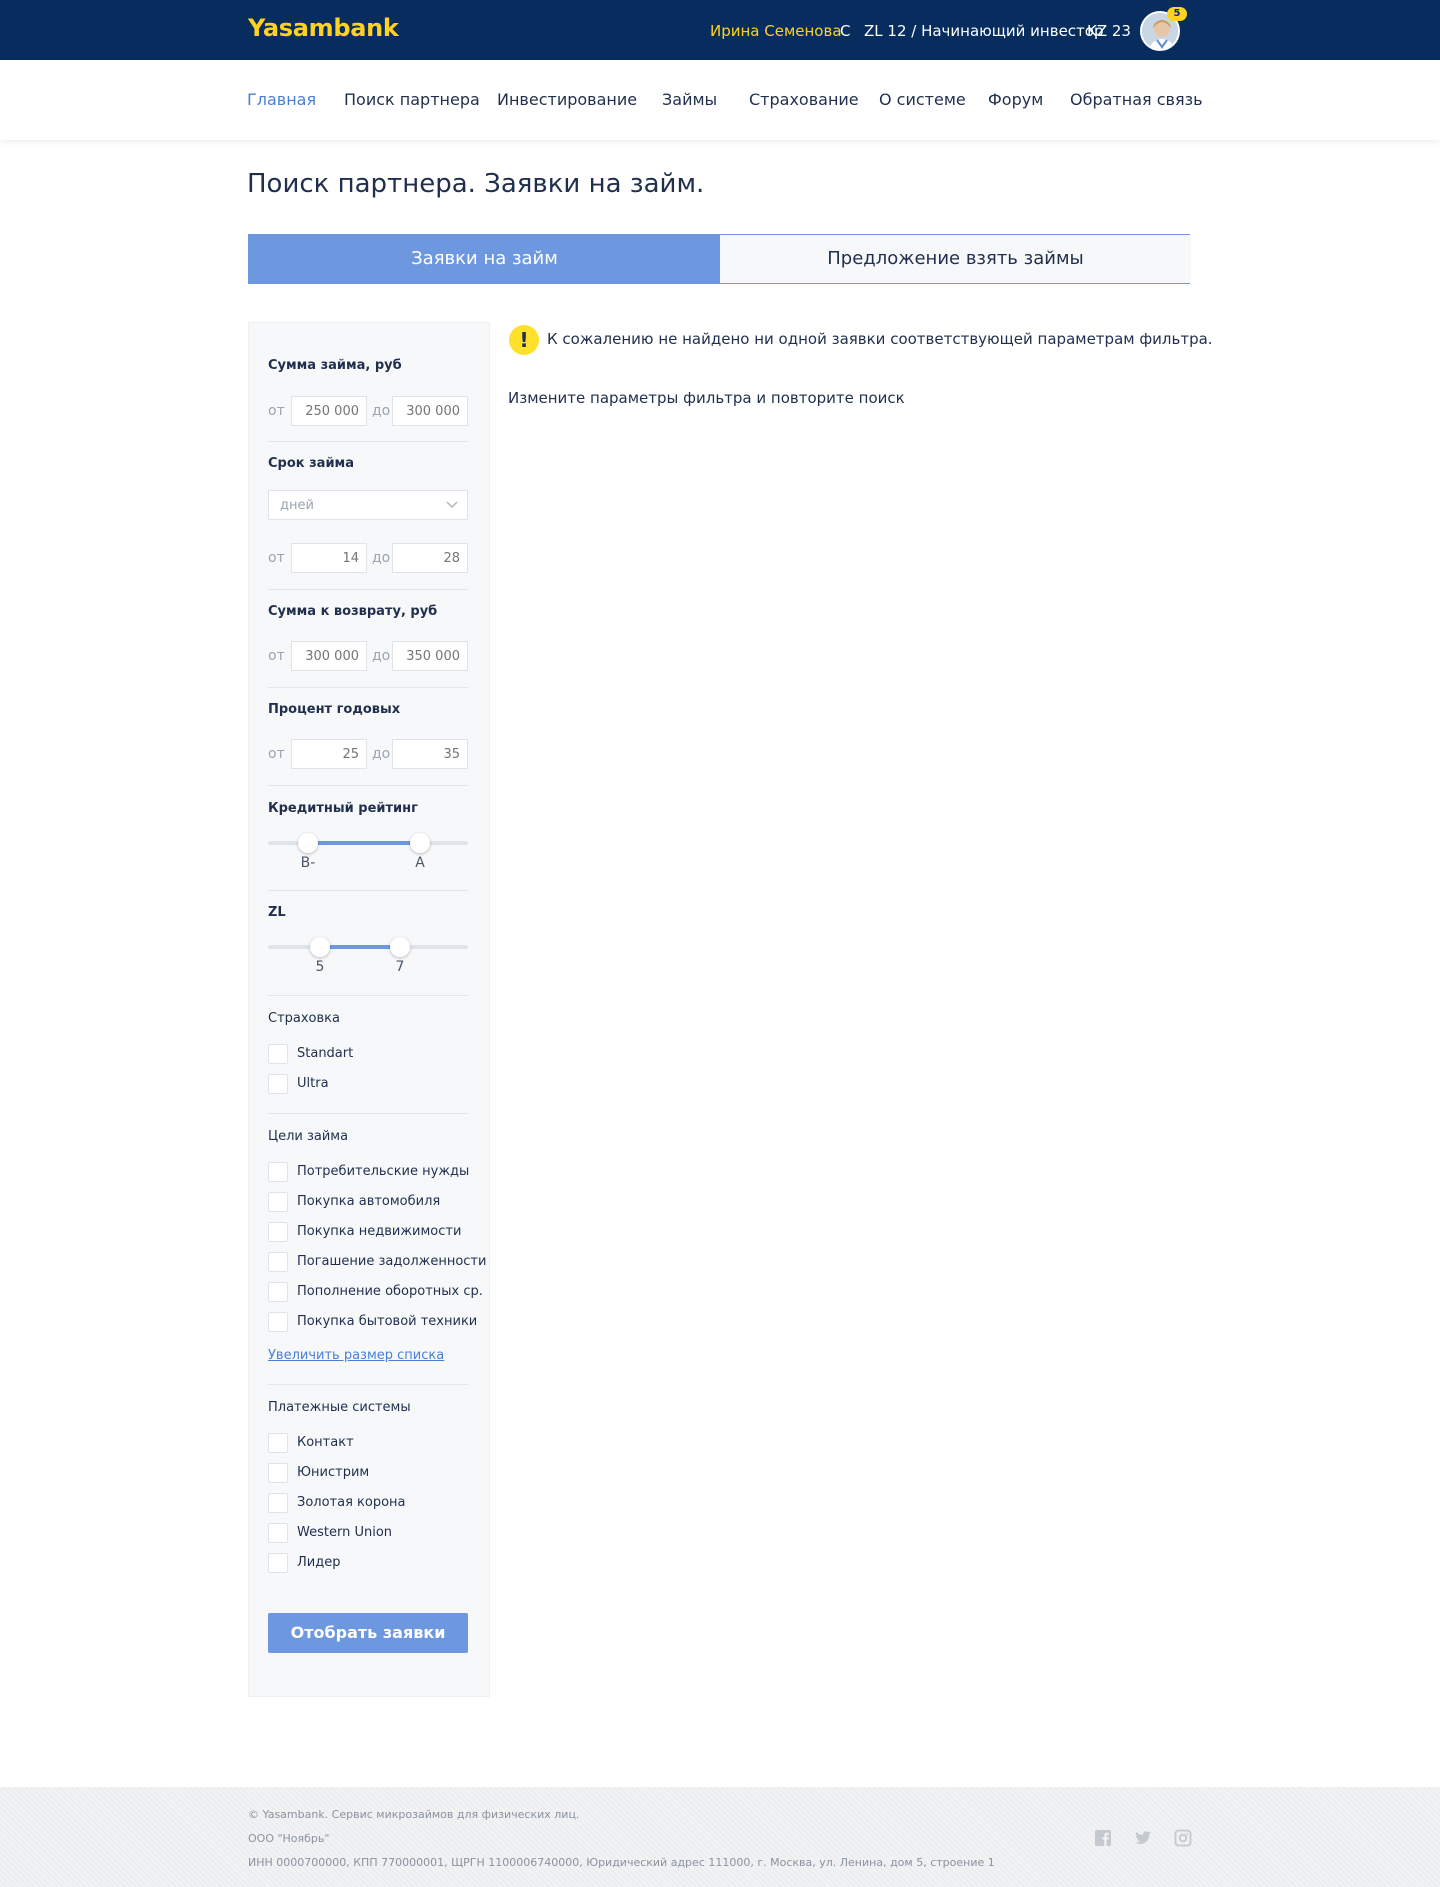 The image size is (1440, 1887). I want to click on nav-item-insurance: Страхование, so click(804, 99).